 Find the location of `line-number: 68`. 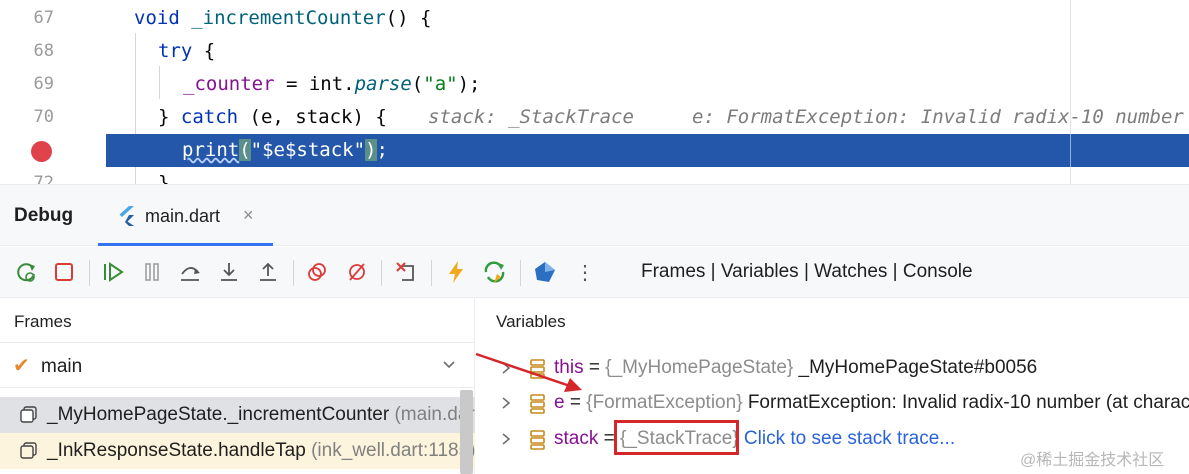

line-number: 68 is located at coordinates (43, 51).